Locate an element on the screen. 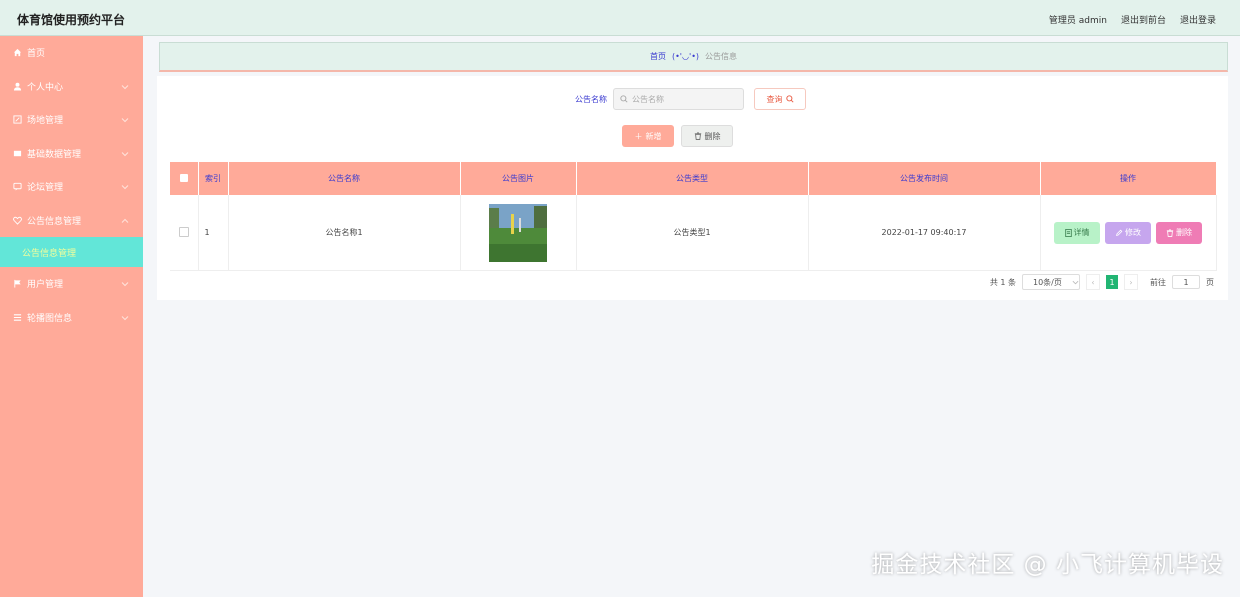 This screenshot has height=597, width=1240. pagination: 共 1 条 10条/页 ‹ 1 › 前往 1 页 is located at coordinates (1102, 282).